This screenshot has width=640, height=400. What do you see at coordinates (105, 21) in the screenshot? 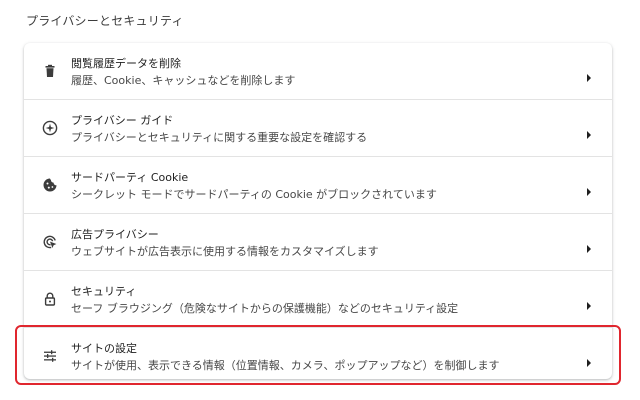
I see `section-title: プライバシーとセキュリティ` at bounding box center [105, 21].